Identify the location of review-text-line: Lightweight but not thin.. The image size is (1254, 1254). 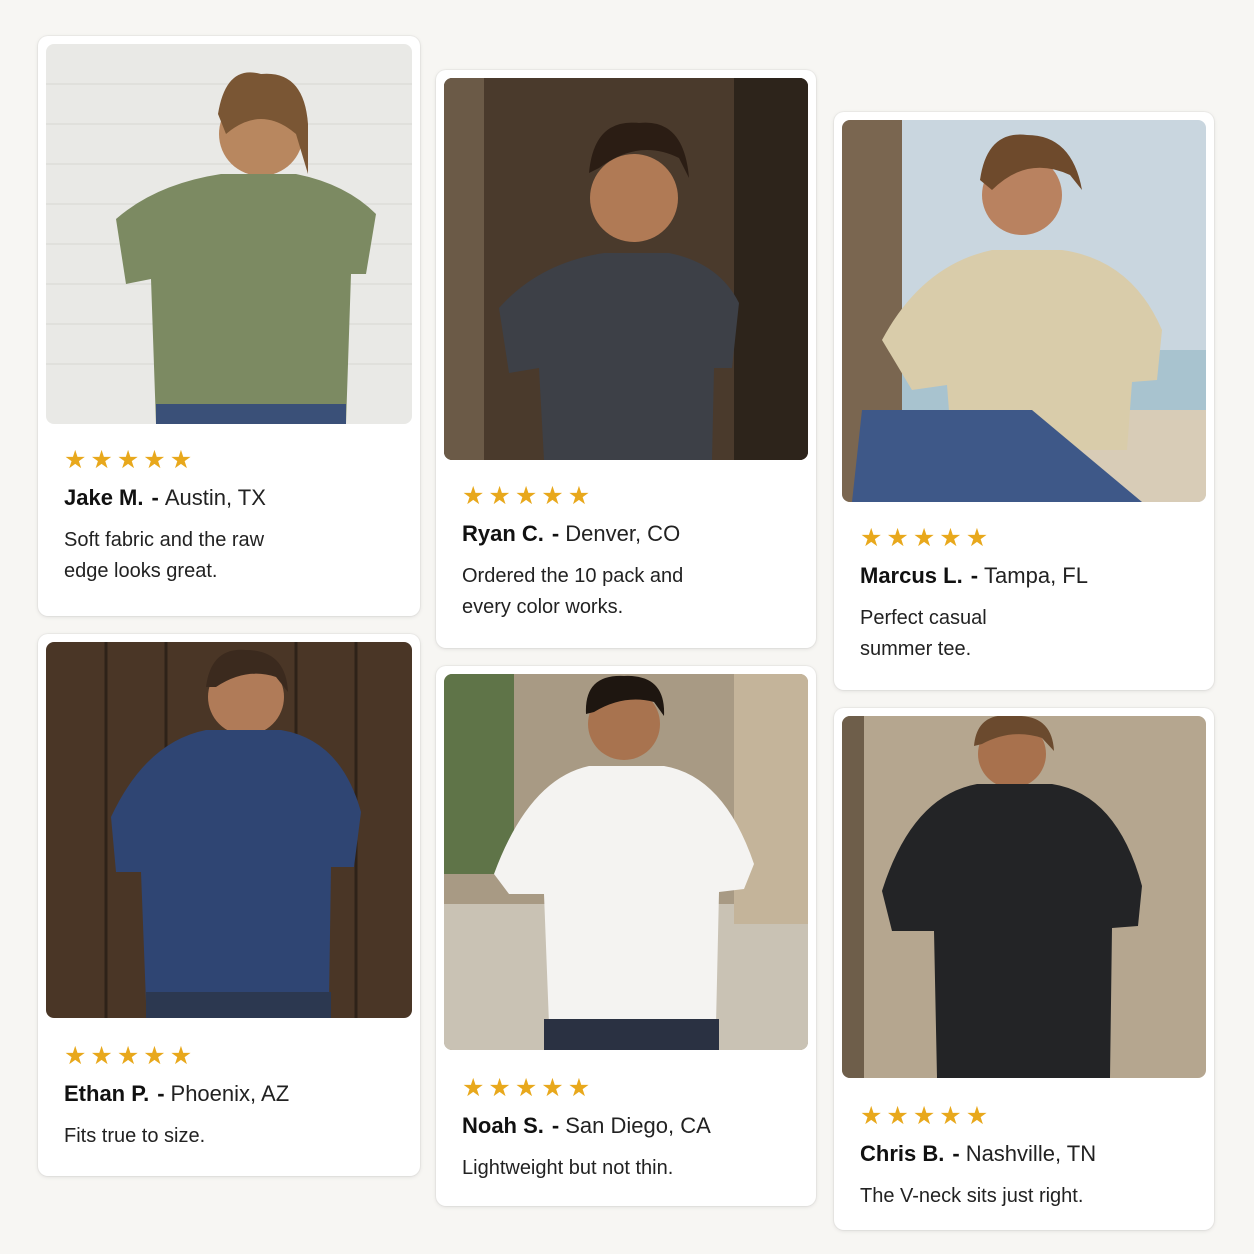
(568, 1168).